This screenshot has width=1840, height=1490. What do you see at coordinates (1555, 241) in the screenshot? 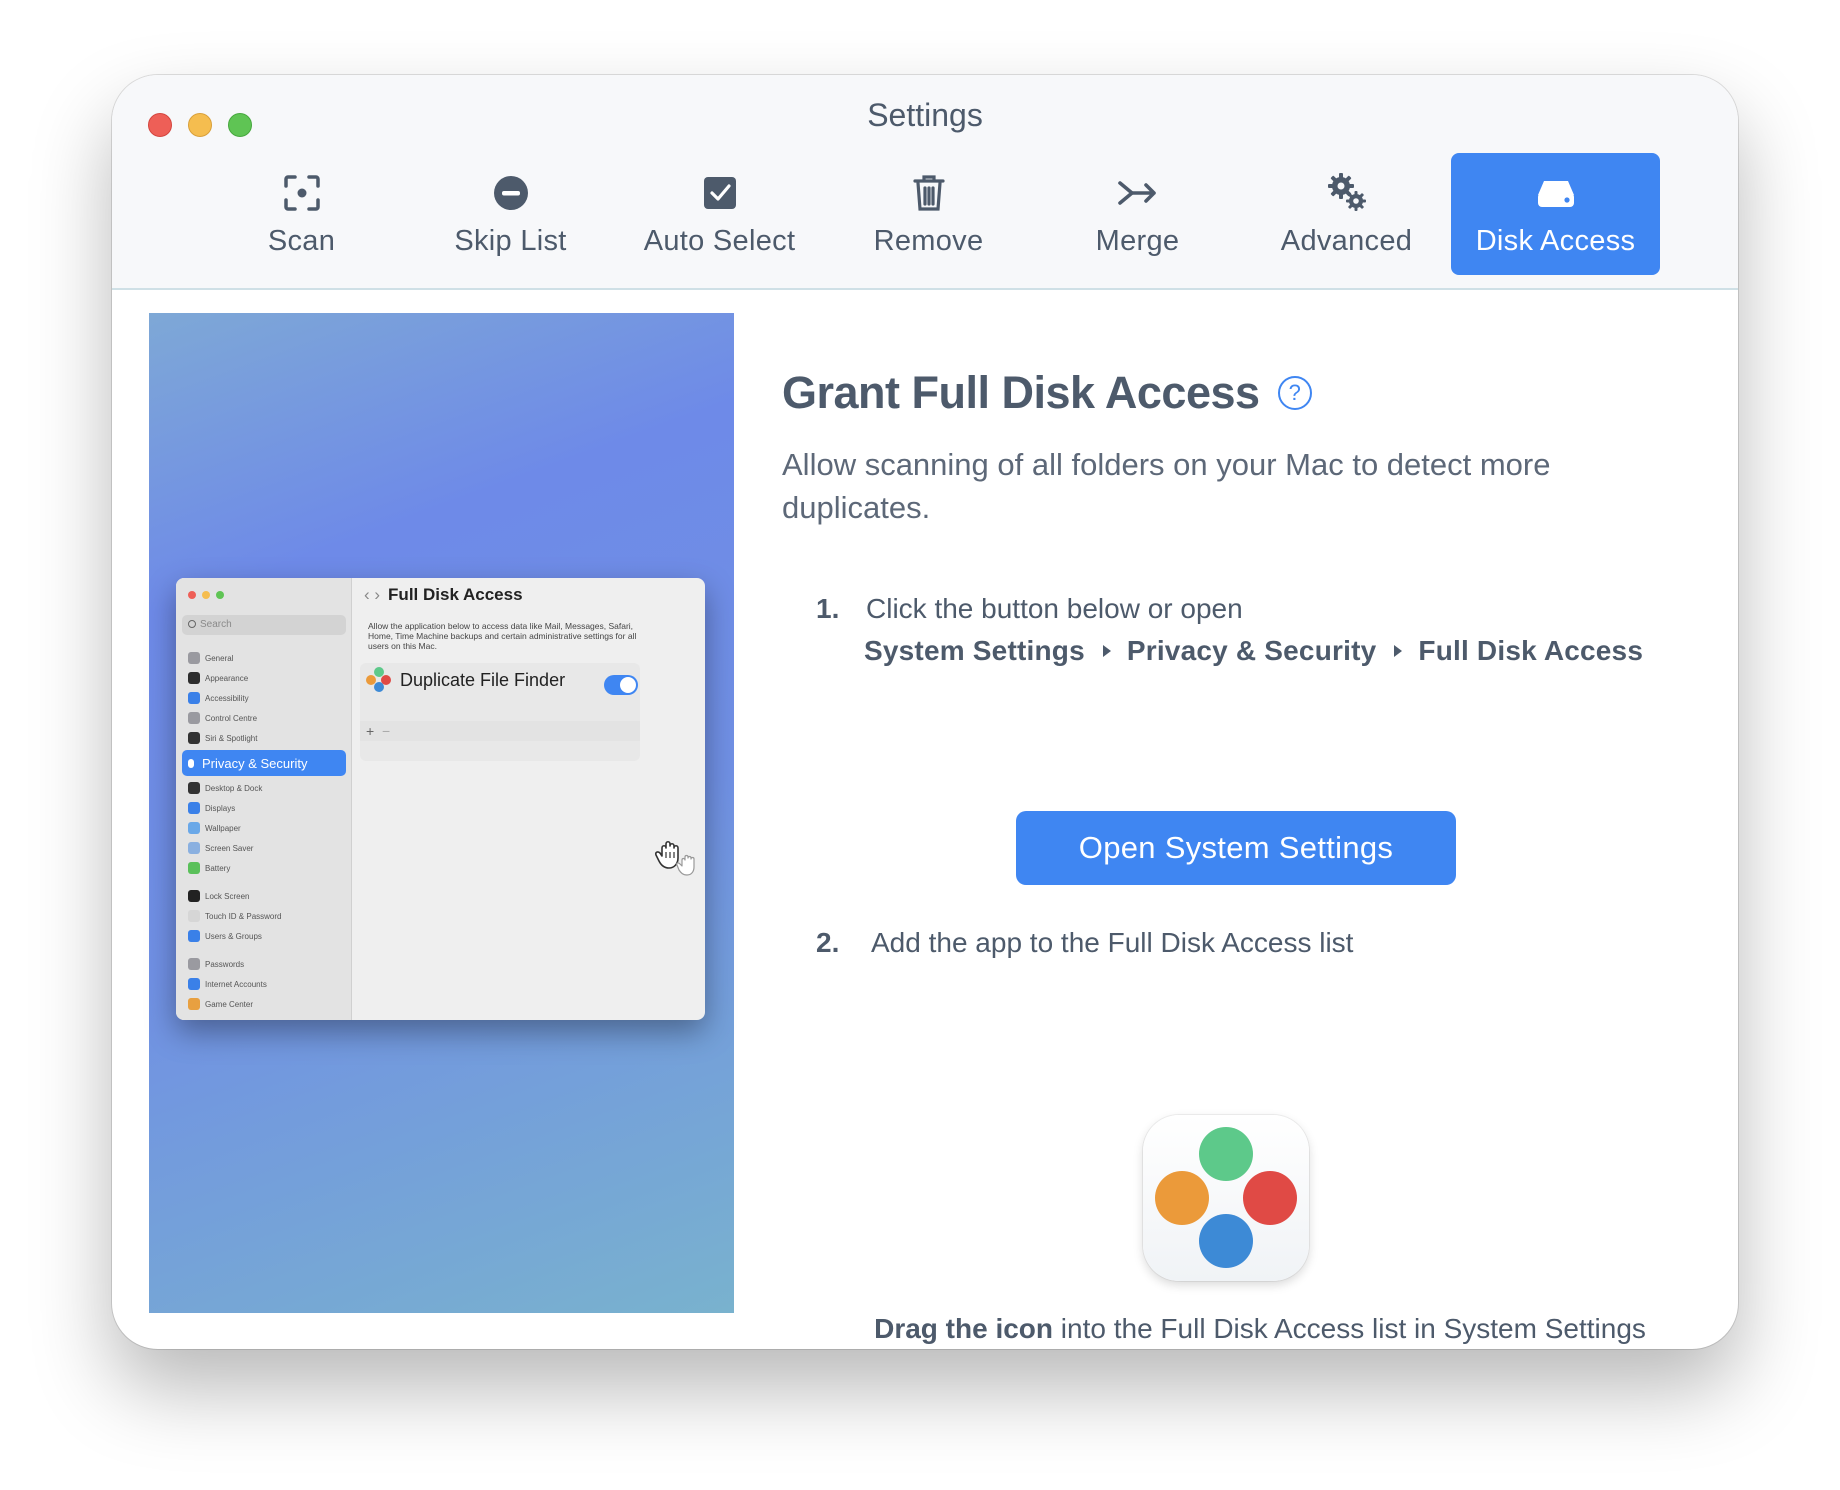
I see `tab-label: Disk Access` at bounding box center [1555, 241].